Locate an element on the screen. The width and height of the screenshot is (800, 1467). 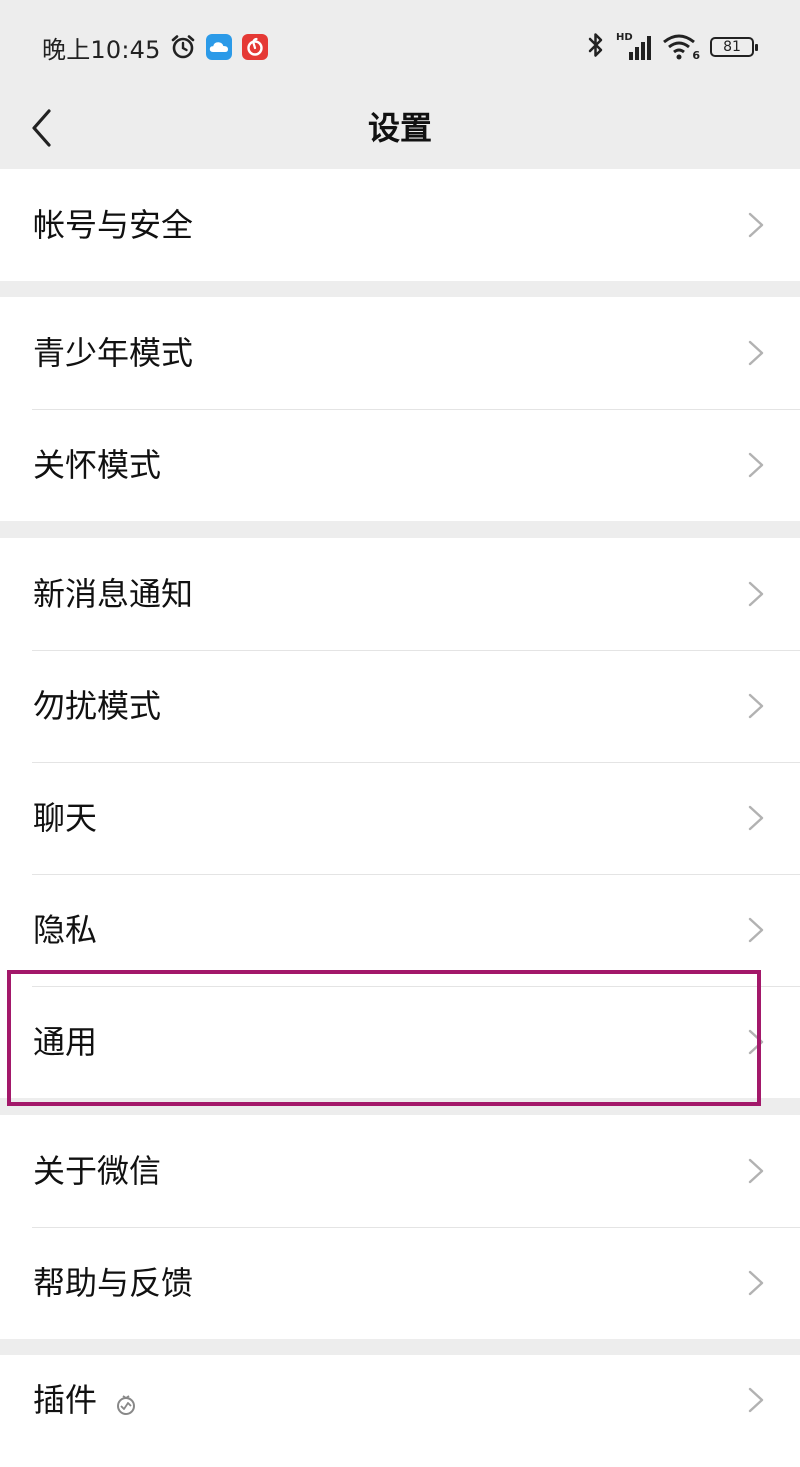
cloud-icon is located at coordinates (219, 47).